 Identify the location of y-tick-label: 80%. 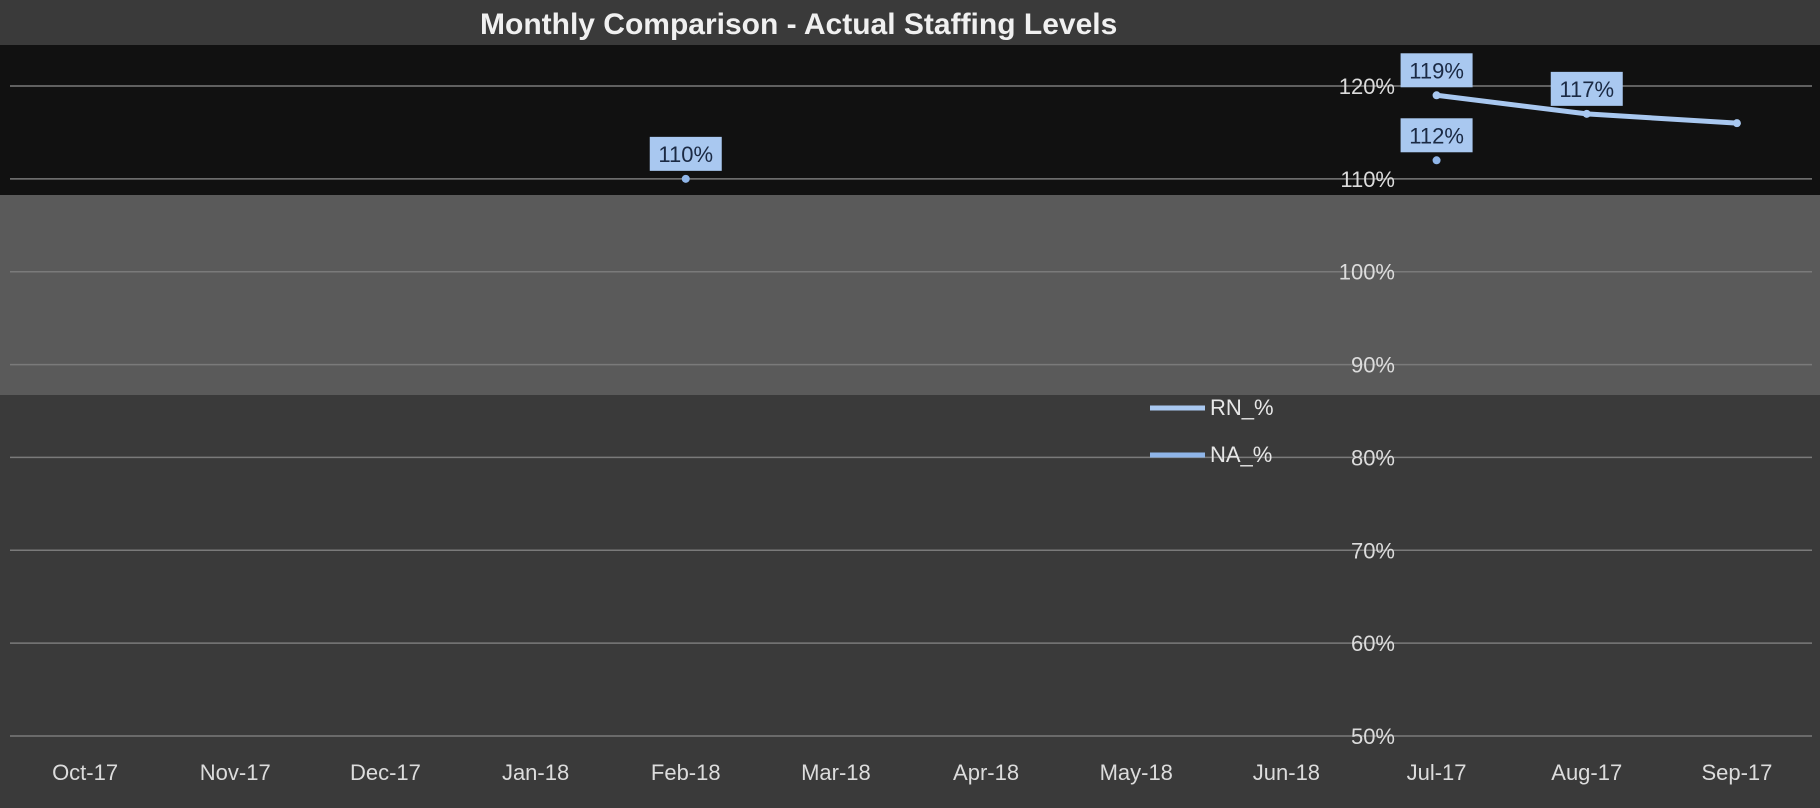
(1373, 457).